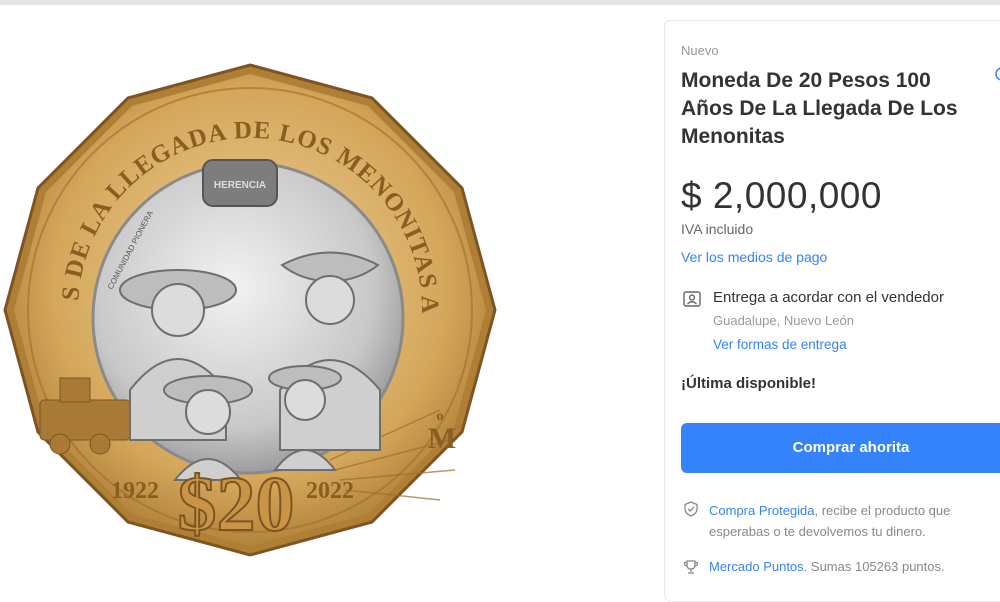  I want to click on coin-year-right: 2022, so click(330, 491).